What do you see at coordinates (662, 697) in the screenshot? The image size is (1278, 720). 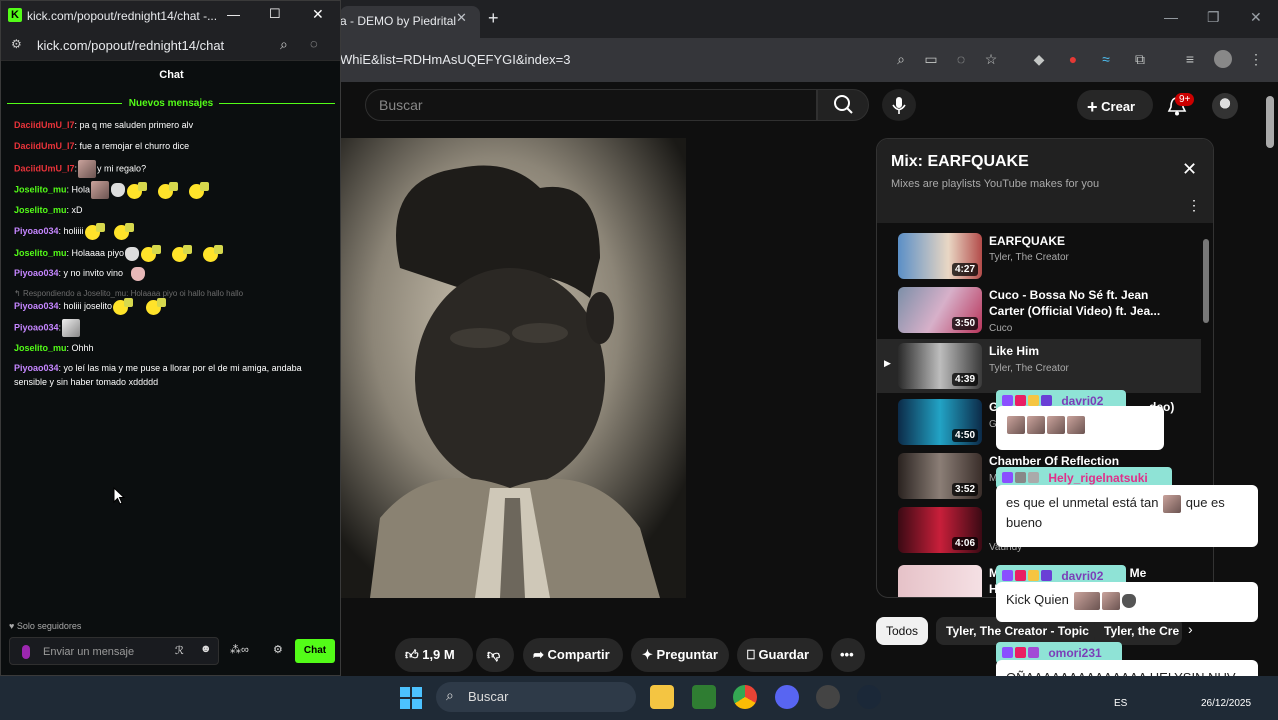 I see `file-explorer-icon` at bounding box center [662, 697].